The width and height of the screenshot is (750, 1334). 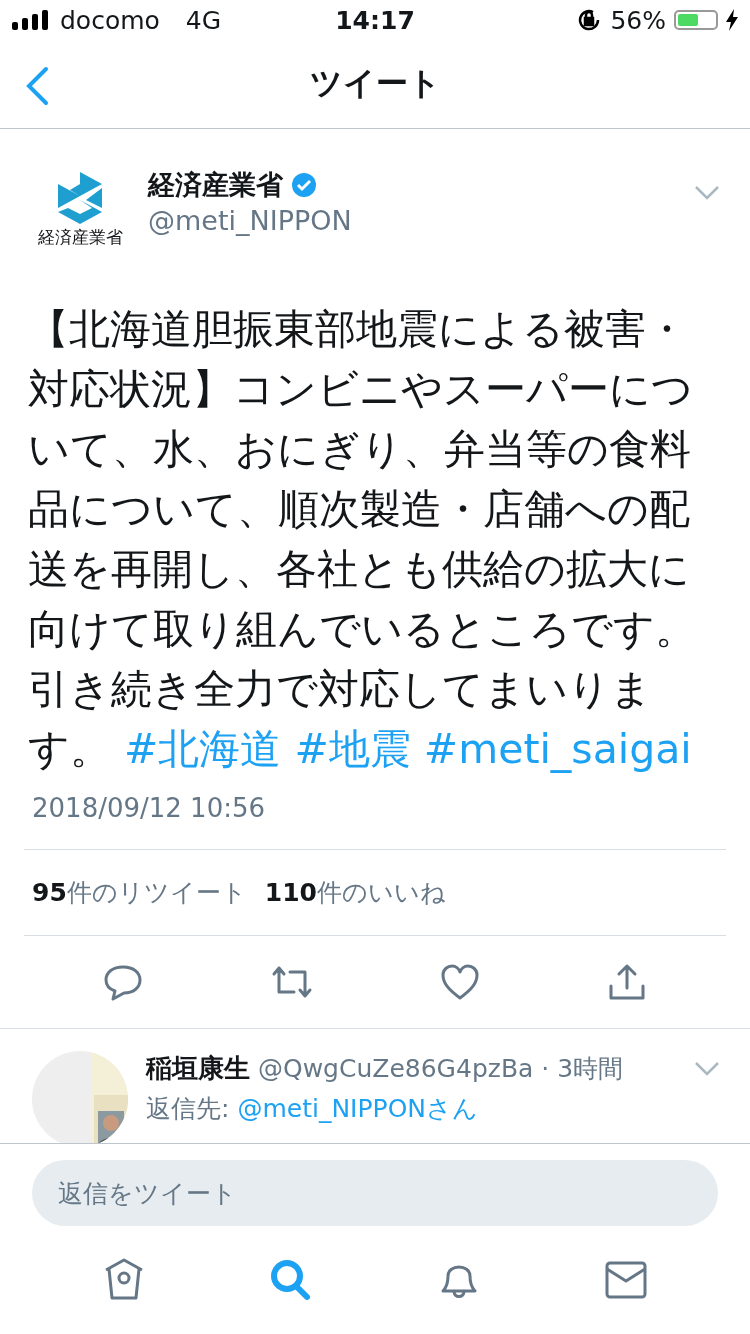 I want to click on account-handle: @meti_NIPPON, so click(x=412, y=220).